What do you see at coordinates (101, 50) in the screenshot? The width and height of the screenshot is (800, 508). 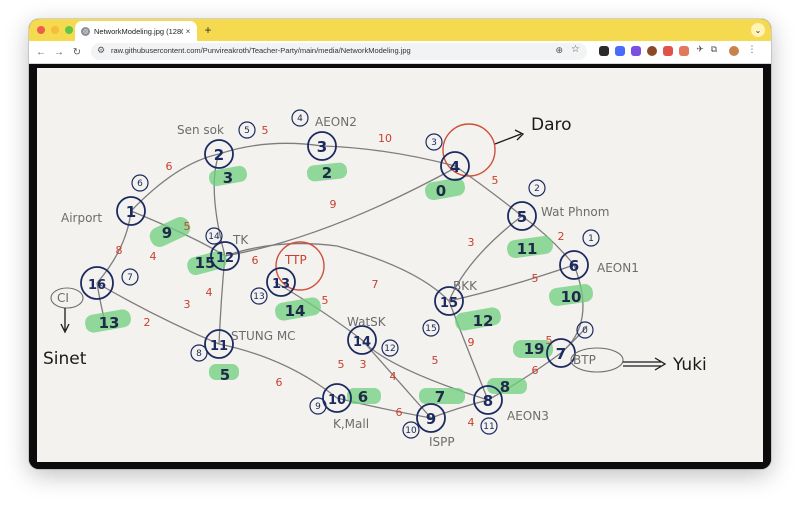 I see `tune-icon: ⚙` at bounding box center [101, 50].